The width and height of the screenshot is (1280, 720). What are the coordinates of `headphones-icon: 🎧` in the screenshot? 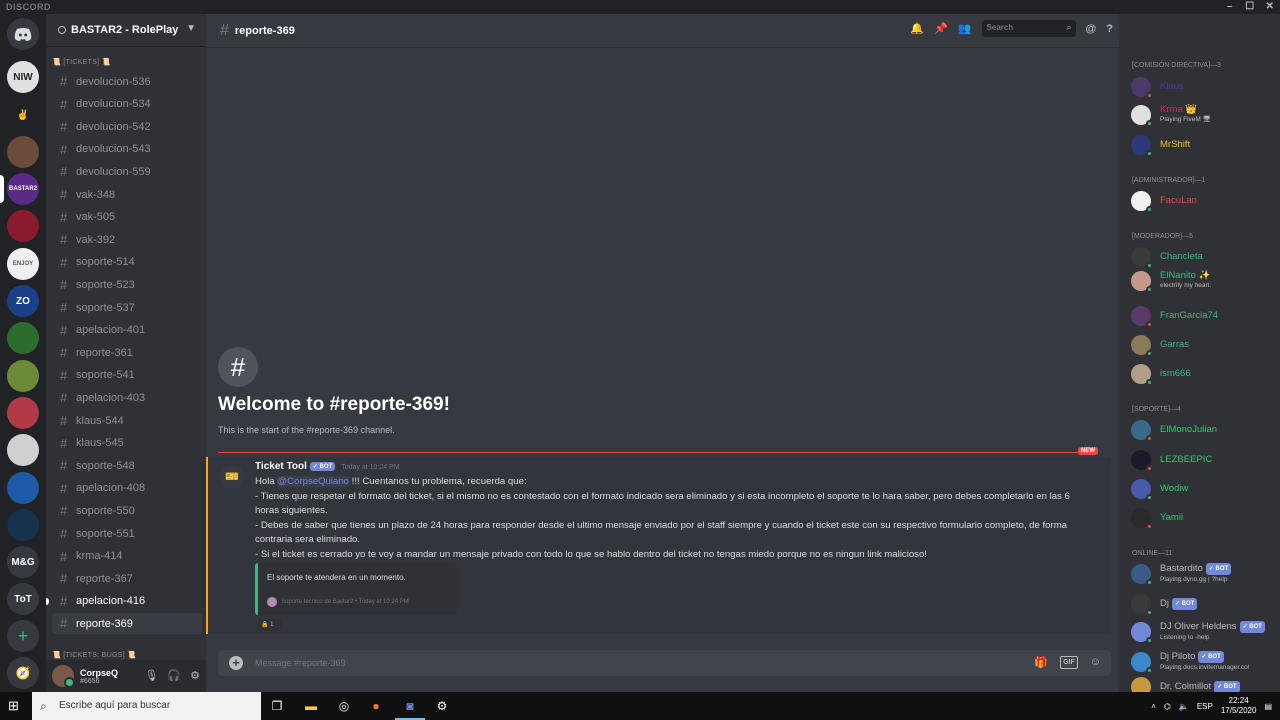 It's located at (174, 675).